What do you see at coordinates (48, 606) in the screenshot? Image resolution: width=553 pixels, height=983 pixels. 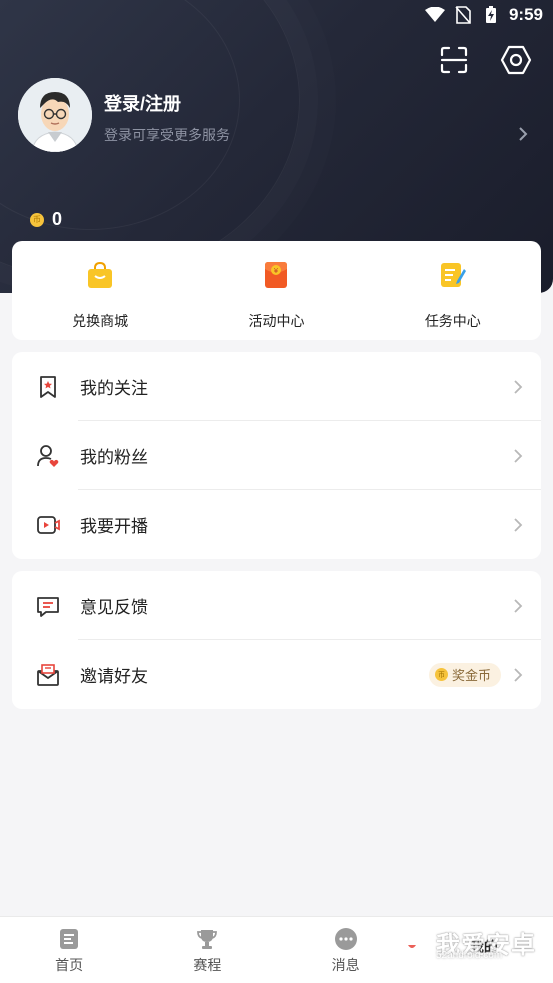 I see `feedback-chat-icon` at bounding box center [48, 606].